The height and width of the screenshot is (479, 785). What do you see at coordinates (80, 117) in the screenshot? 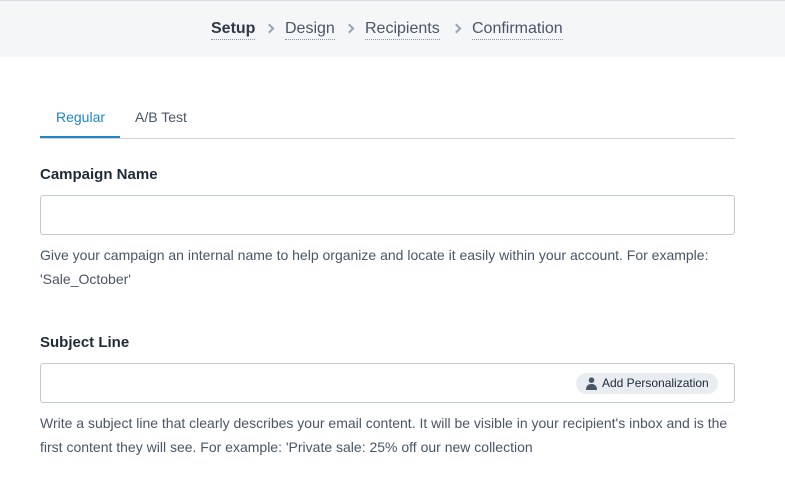
I see `tab-regular: Regular` at bounding box center [80, 117].